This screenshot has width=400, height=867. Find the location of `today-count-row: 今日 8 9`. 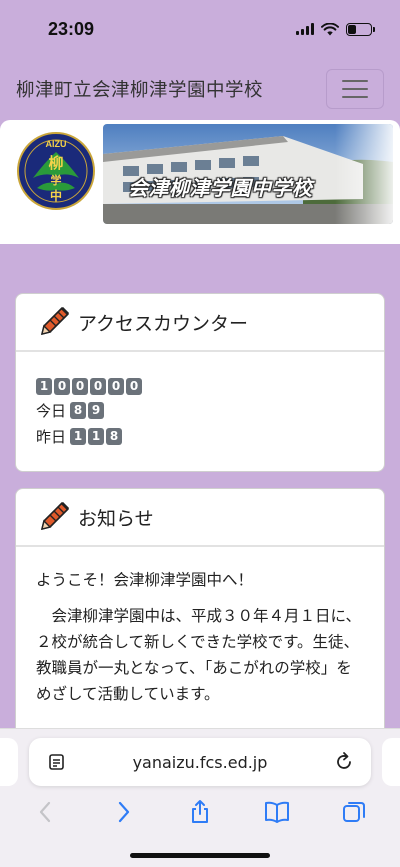

today-count-row: 今日 8 9 is located at coordinates (200, 410).